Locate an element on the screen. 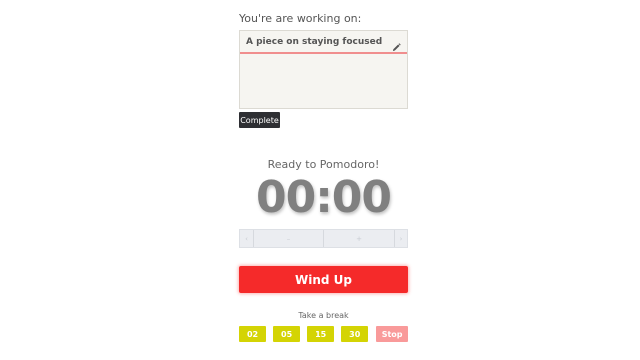  break-label: Take a break is located at coordinates (323, 315).